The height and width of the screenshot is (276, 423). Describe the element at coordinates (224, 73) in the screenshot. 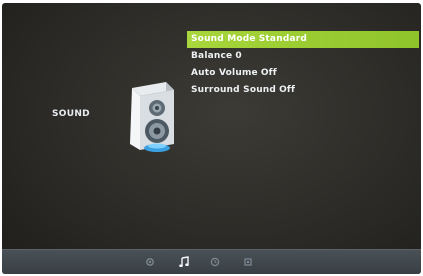

I see `menu-item-label: Auto Volume` at that location.